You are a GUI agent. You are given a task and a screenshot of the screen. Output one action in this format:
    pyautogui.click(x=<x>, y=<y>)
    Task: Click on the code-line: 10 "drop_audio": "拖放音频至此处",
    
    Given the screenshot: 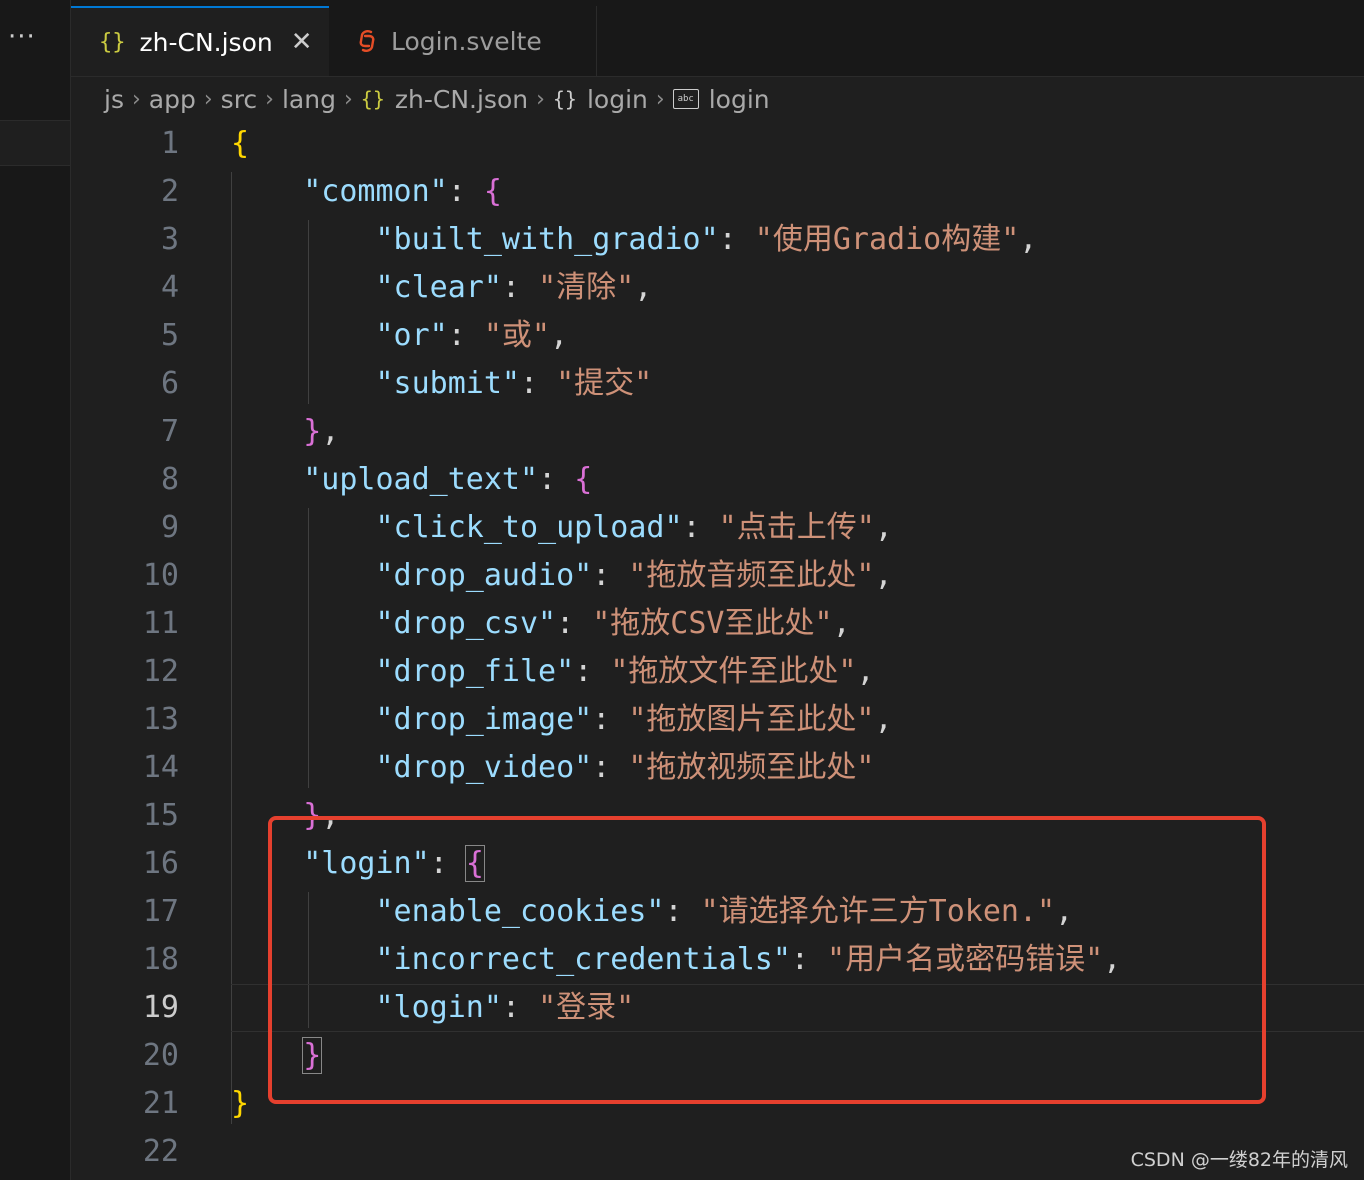 What is the action you would take?
    pyautogui.click(x=717, y=576)
    